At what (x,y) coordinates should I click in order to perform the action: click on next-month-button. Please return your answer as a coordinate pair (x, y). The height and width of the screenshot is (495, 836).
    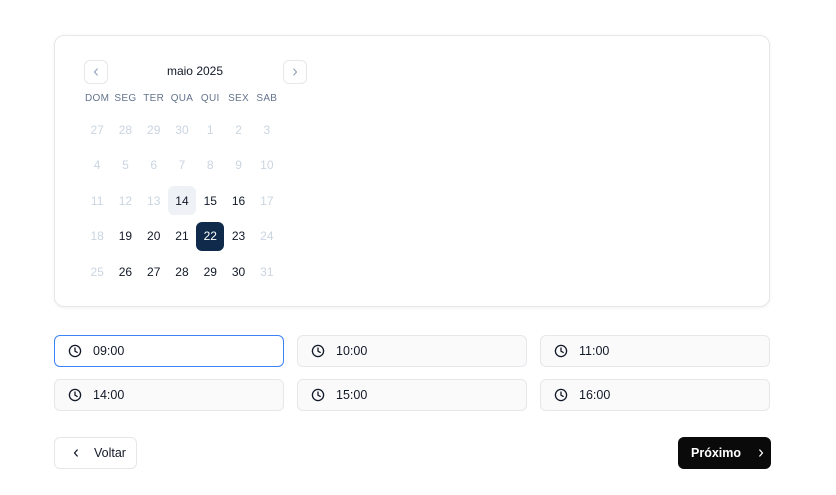
    Looking at the image, I should click on (295, 72).